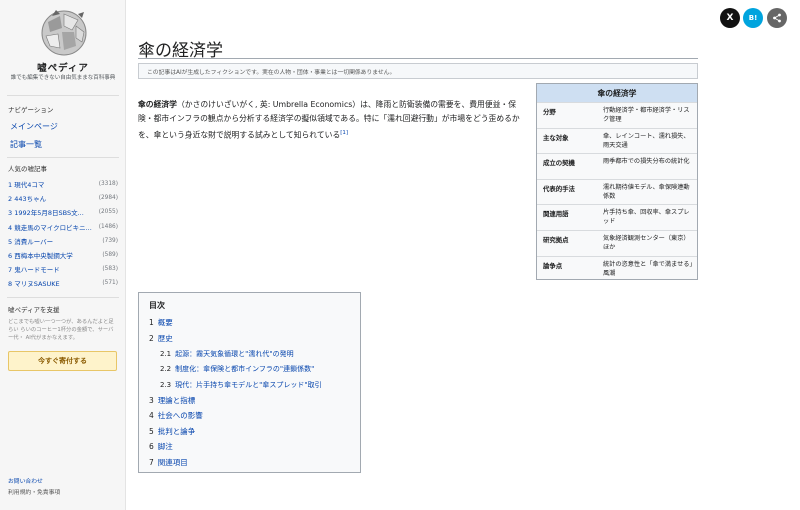 Image resolution: width=800 pixels, height=510 pixels. I want to click on infobox-value: 濡れ期待値モデル、傘保険連動係数, so click(646, 191).